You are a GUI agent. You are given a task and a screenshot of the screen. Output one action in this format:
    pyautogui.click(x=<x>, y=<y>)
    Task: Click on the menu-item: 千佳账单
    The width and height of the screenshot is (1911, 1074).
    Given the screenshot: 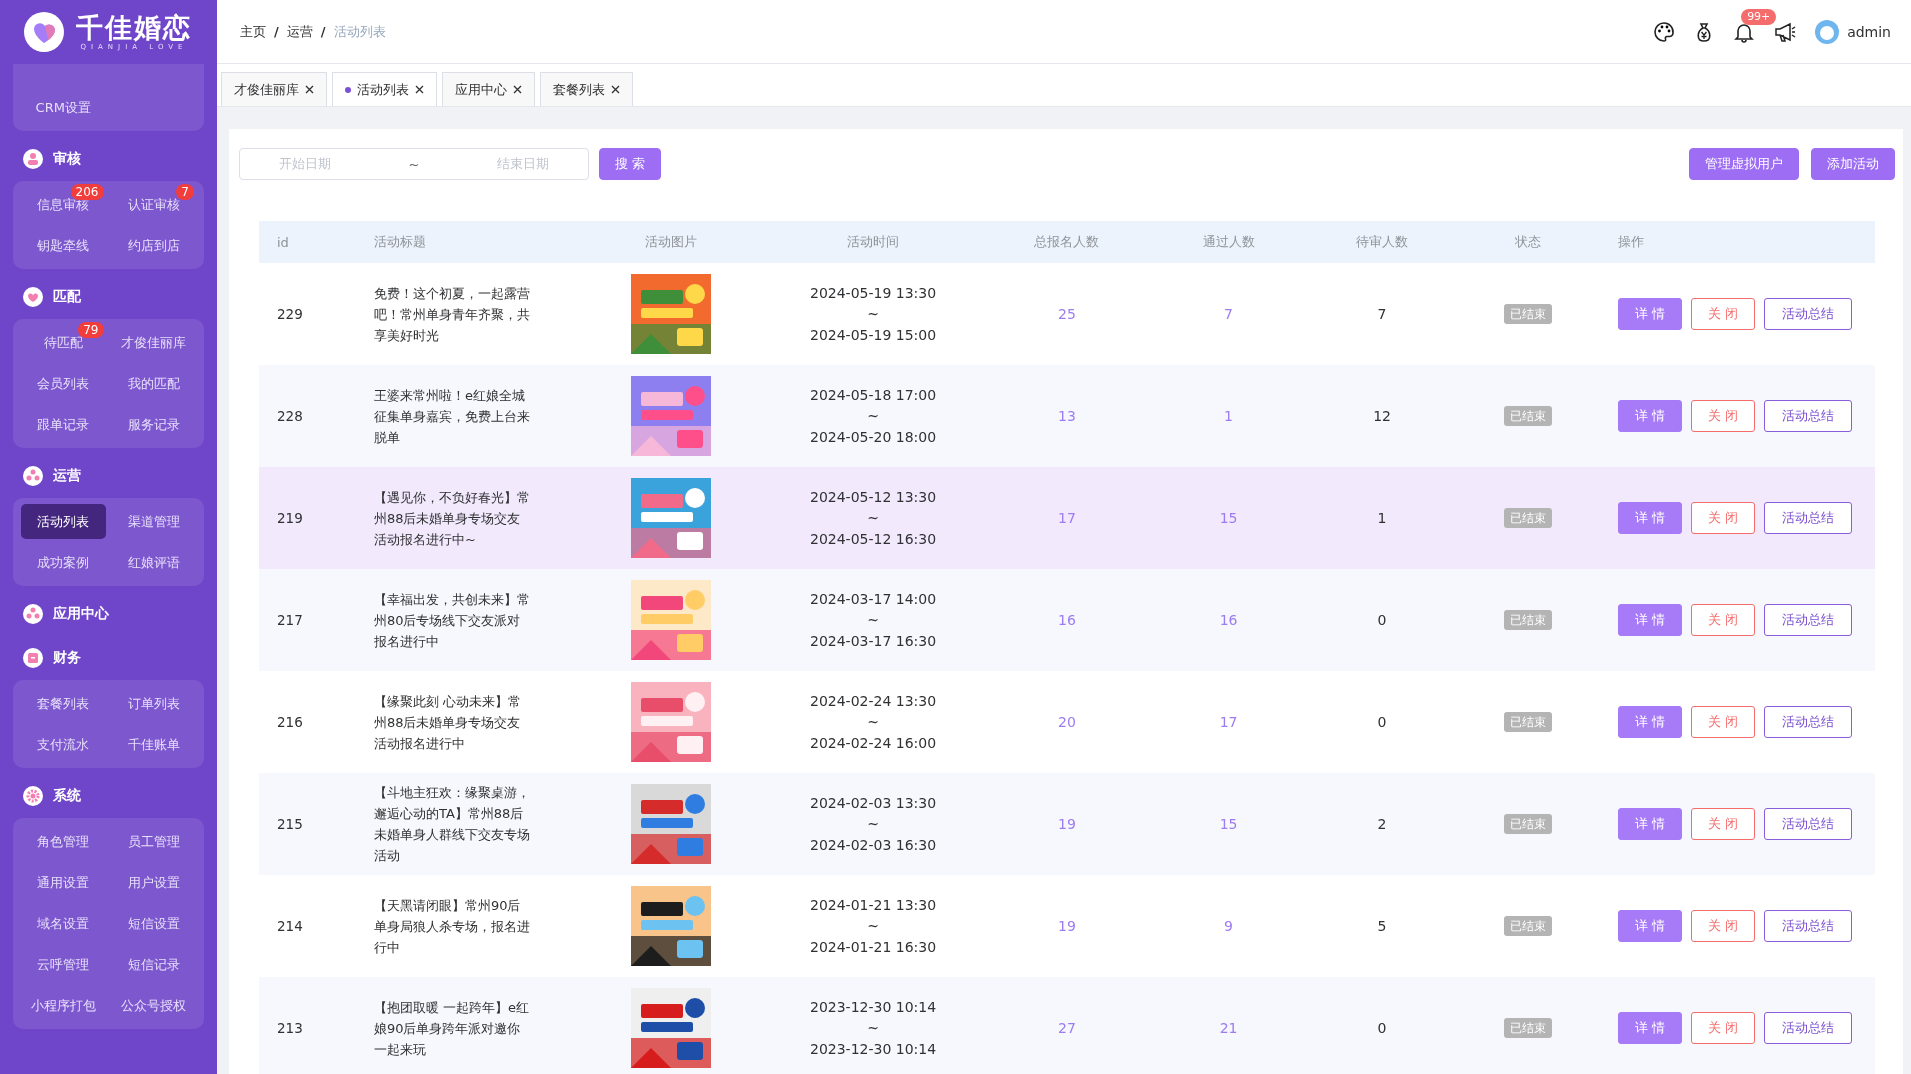 What is the action you would take?
    pyautogui.click(x=153, y=744)
    